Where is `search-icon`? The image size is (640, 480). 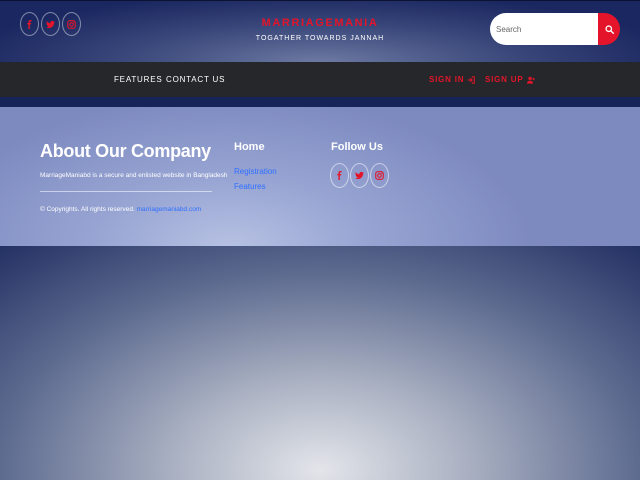 search-icon is located at coordinates (609, 29).